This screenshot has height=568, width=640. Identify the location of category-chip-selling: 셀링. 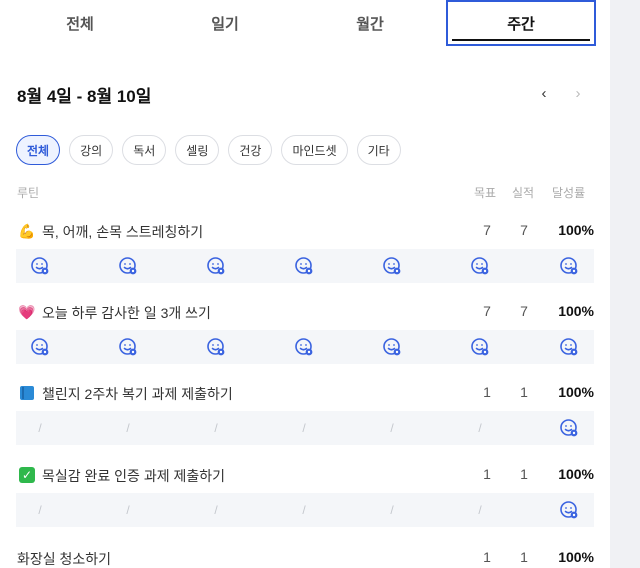
(197, 150).